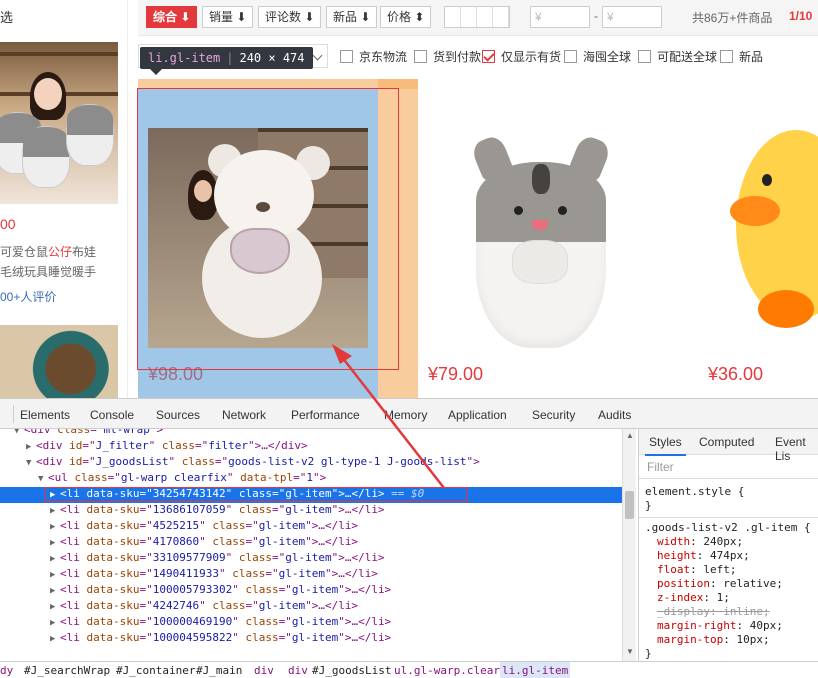 The width and height of the screenshot is (818, 678). What do you see at coordinates (155, 670) in the screenshot?
I see `breadcrumb-item: #J_container` at bounding box center [155, 670].